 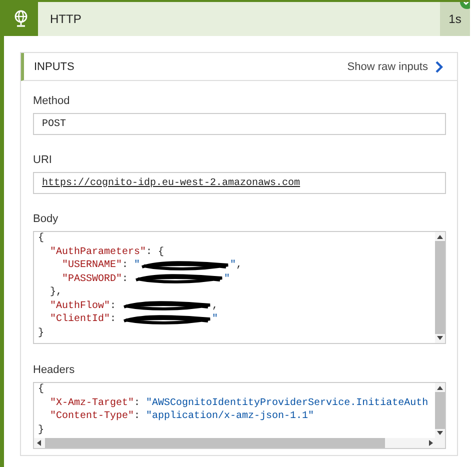 I want to click on json-key: "Content-Type", so click(x=86, y=417).